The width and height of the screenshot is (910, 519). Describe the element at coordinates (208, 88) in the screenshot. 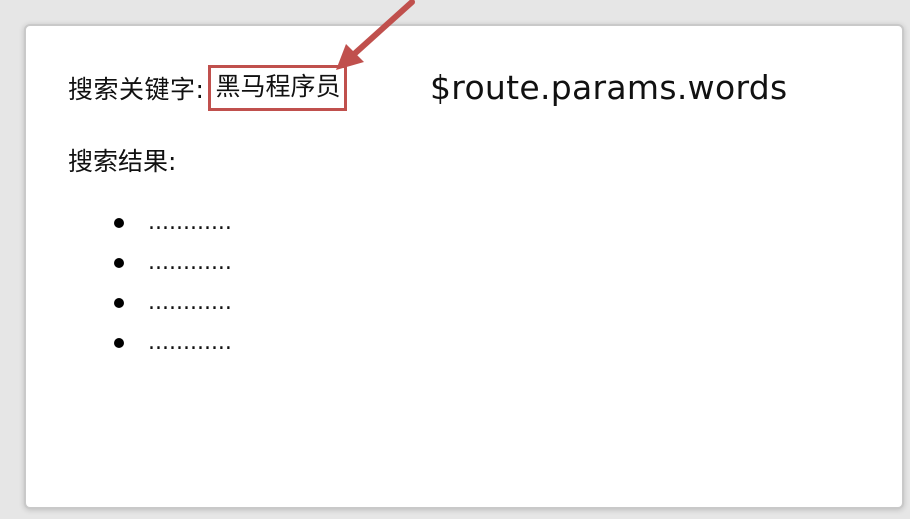

I see `keyword-row: 搜索关键字: 黑马程序员` at that location.